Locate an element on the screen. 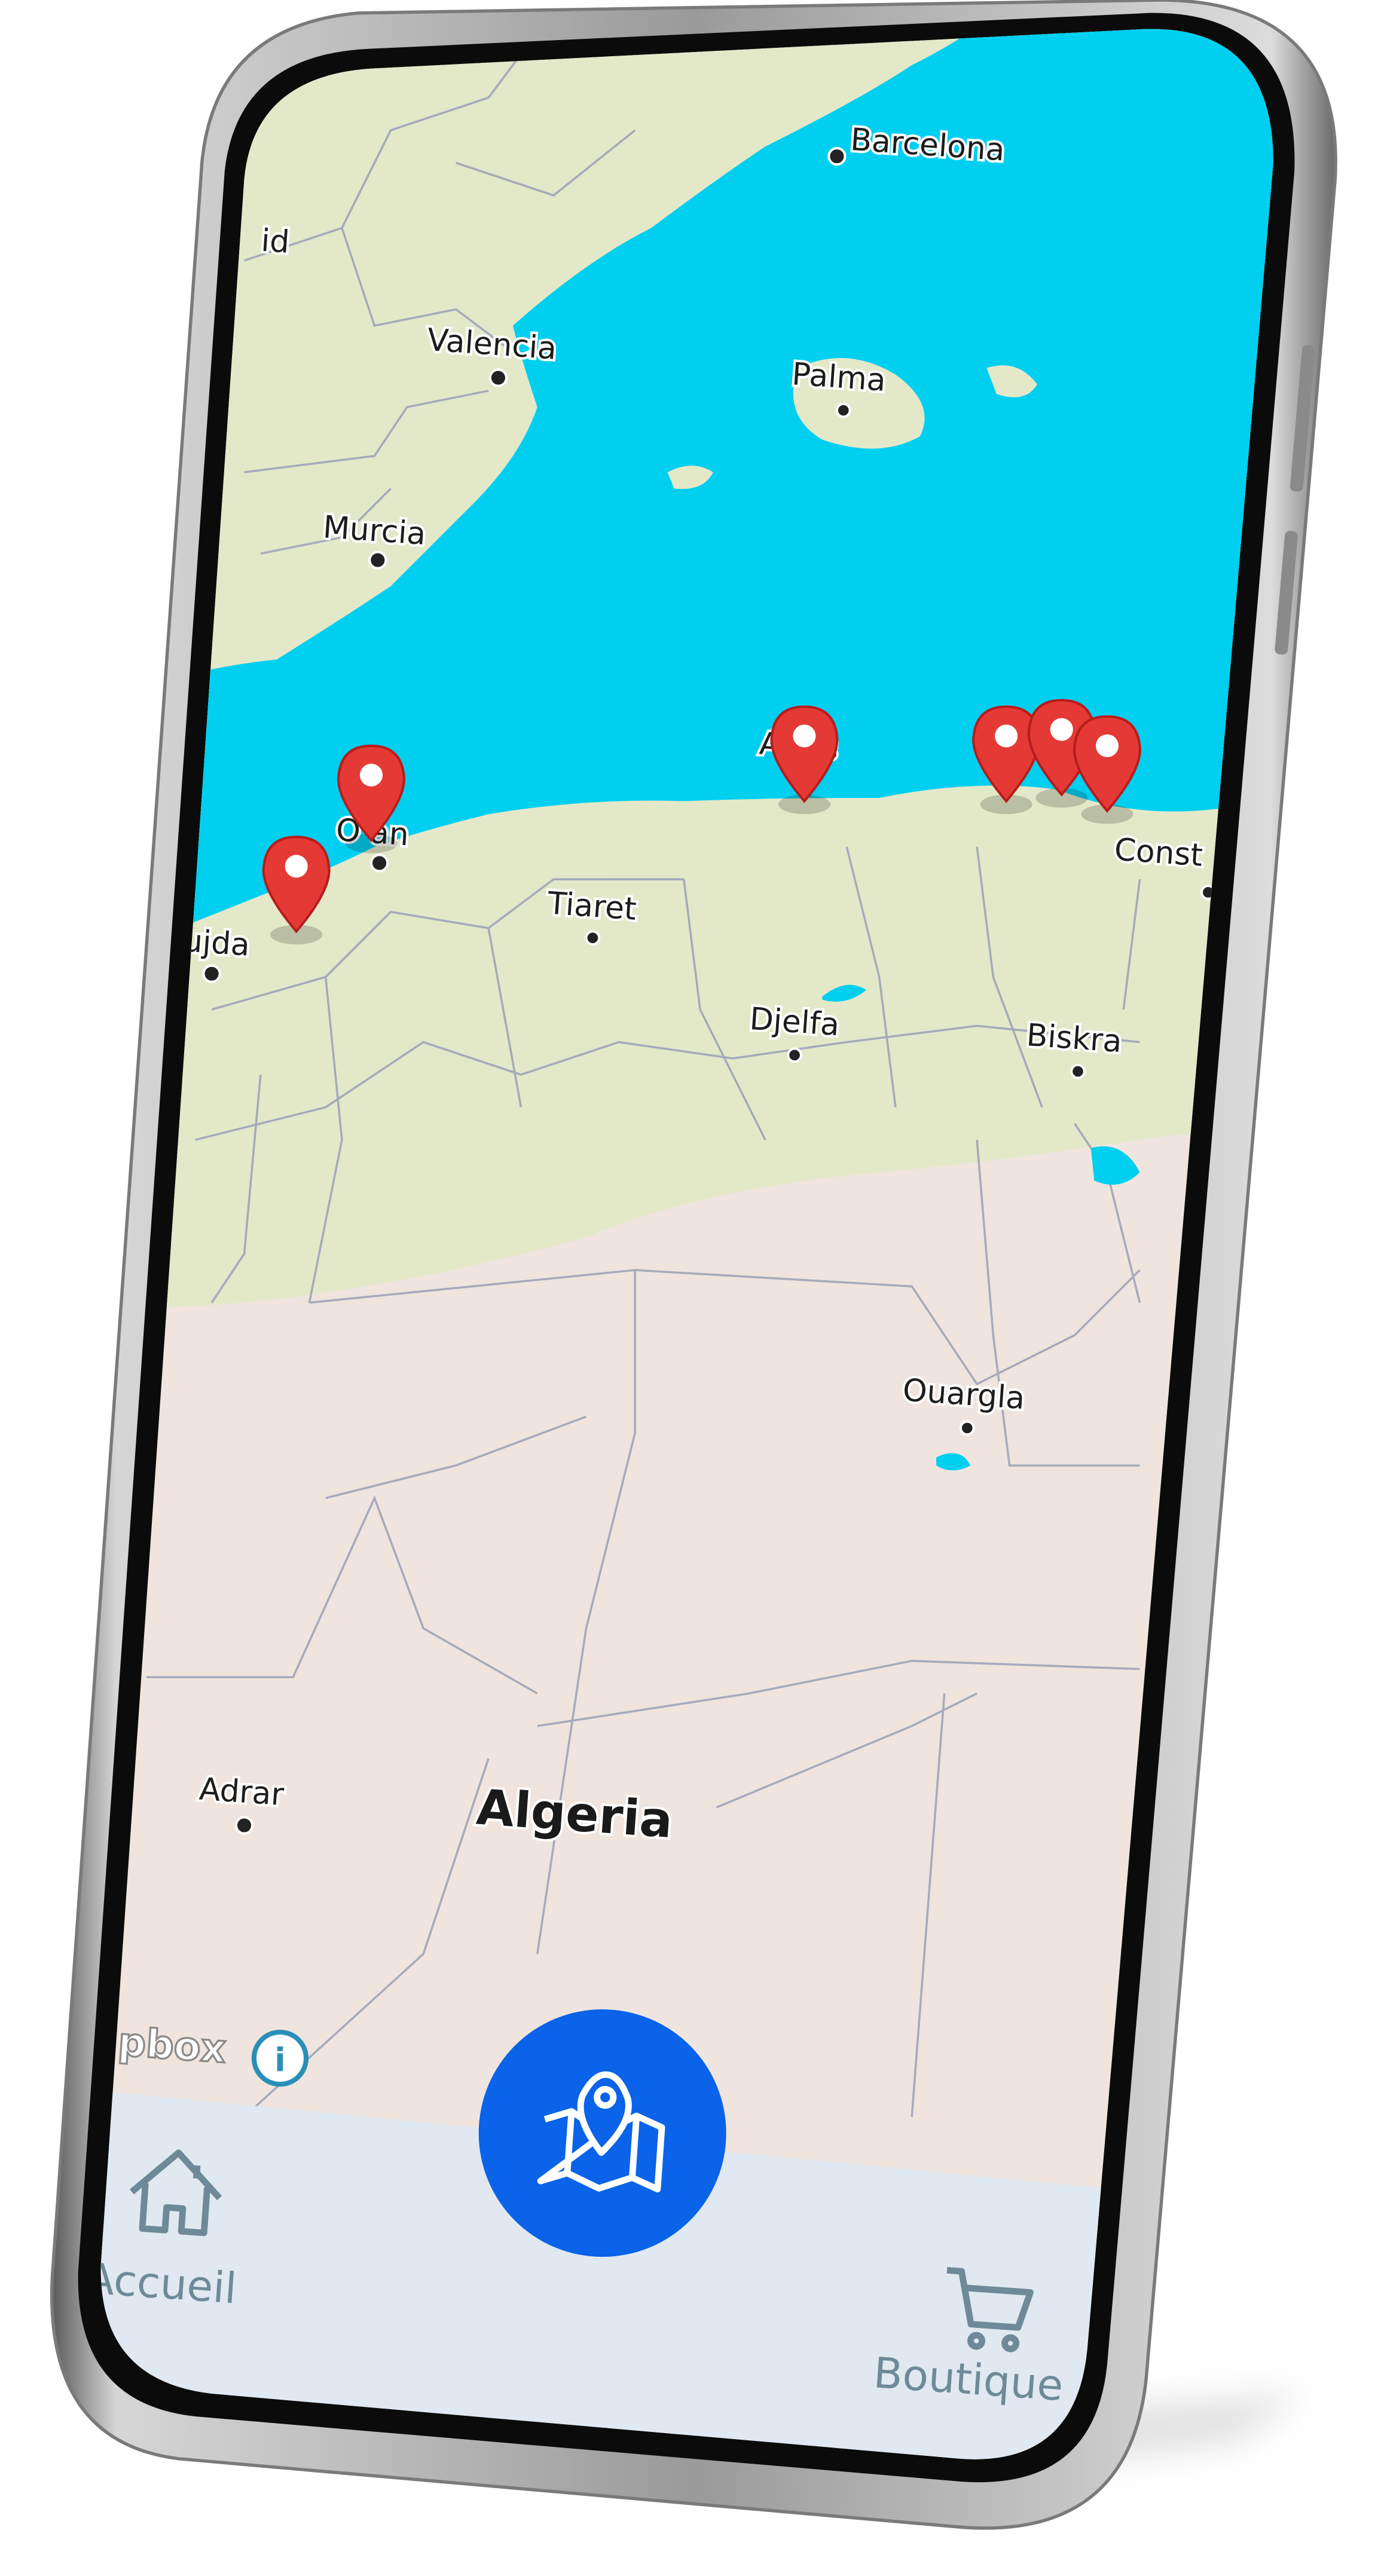 The height and width of the screenshot is (2576, 1384). label-palma: Palma is located at coordinates (839, 377).